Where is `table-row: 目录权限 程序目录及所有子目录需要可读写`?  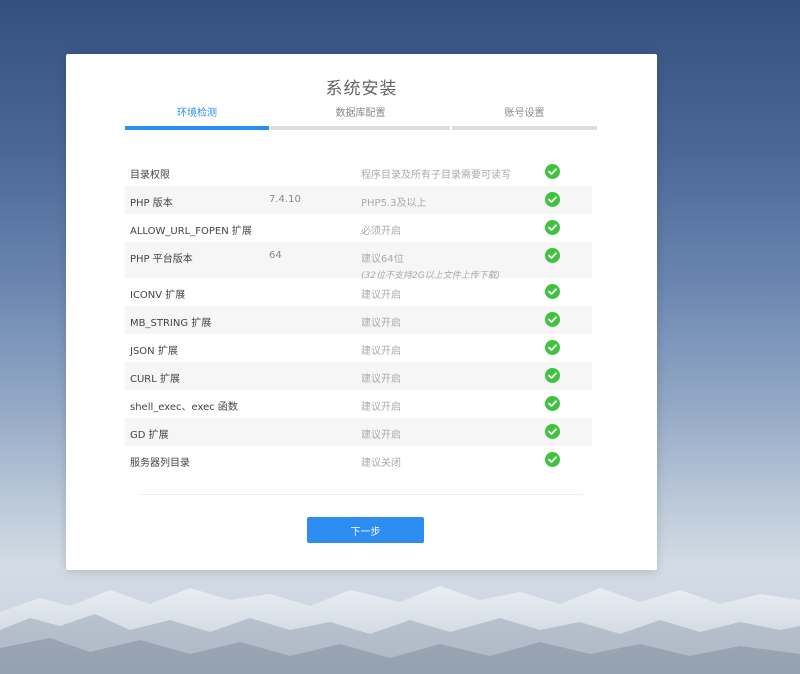
table-row: 目录权限 程序目录及所有子目录需要可读写 is located at coordinates (358, 172).